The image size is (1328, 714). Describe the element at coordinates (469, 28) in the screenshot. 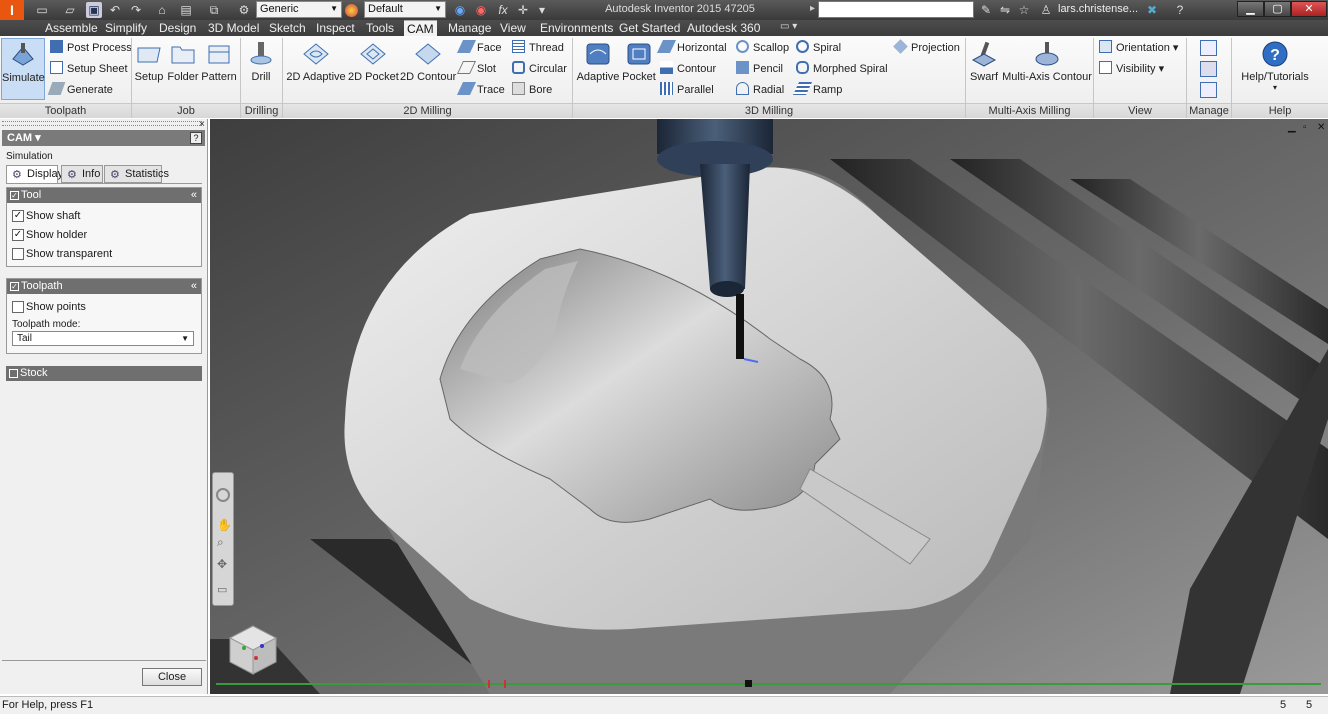

I see `menu-tab-manage: Manage` at that location.